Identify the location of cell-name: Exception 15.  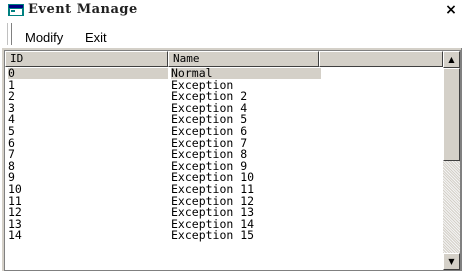
(213, 235).